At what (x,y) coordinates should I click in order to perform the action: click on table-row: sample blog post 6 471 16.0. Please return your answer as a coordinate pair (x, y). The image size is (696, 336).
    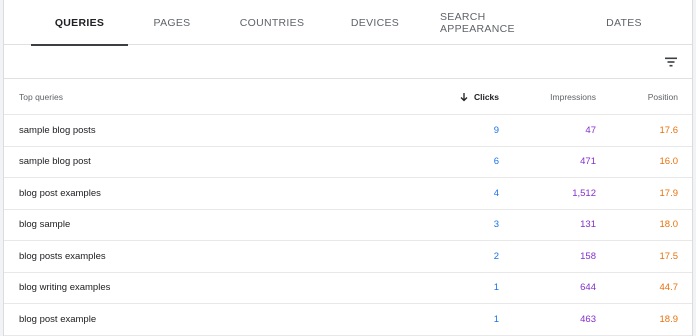
    Looking at the image, I should click on (348, 162).